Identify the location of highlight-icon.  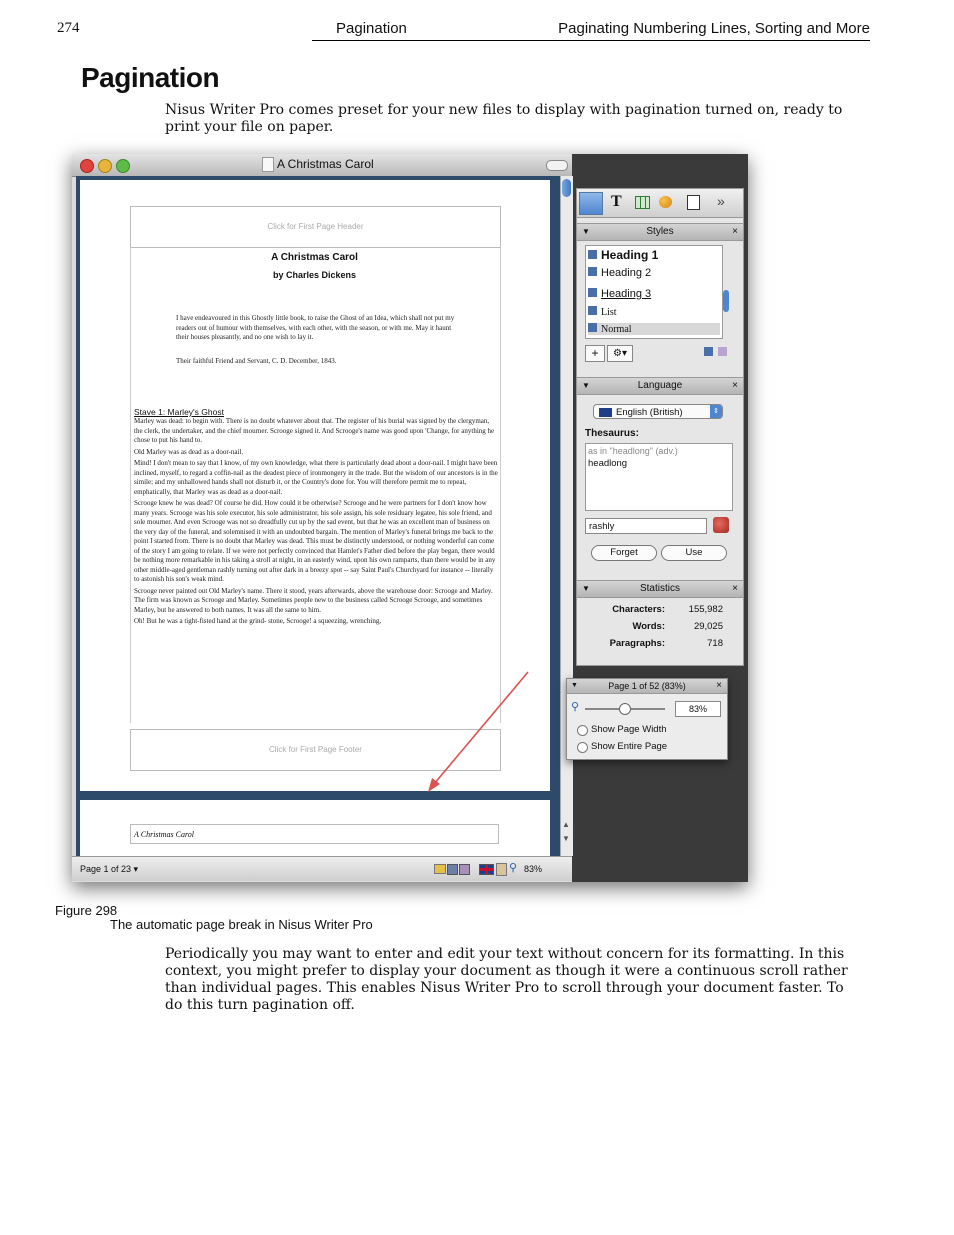
(440, 869).